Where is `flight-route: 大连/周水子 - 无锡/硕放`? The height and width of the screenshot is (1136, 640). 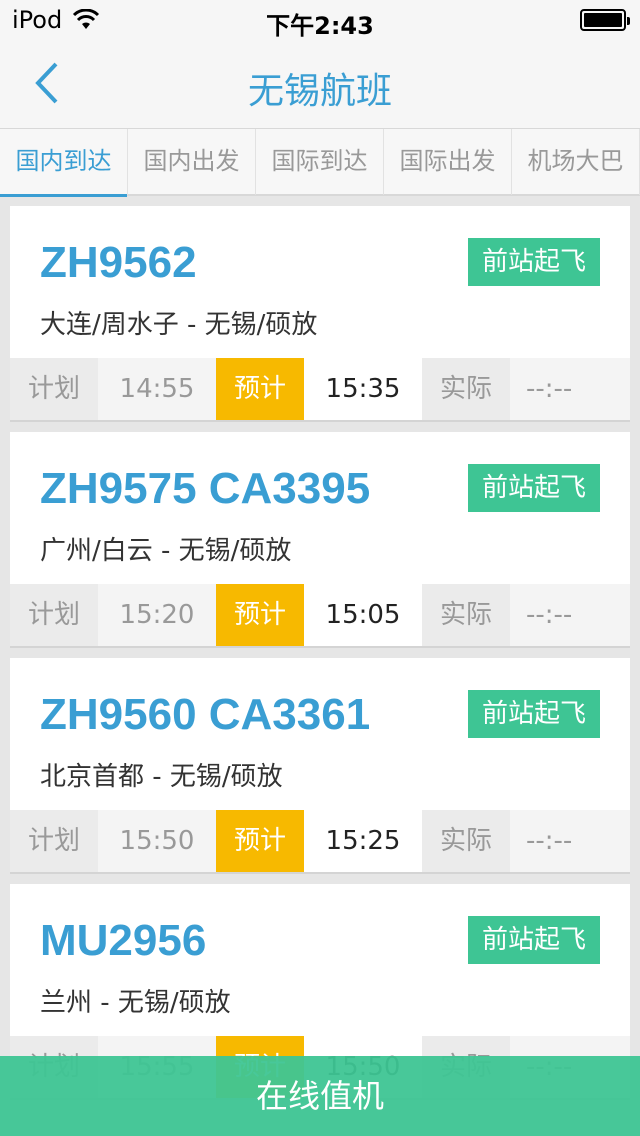
flight-route: 大连/周水子 - 无锡/硕放 is located at coordinates (179, 325).